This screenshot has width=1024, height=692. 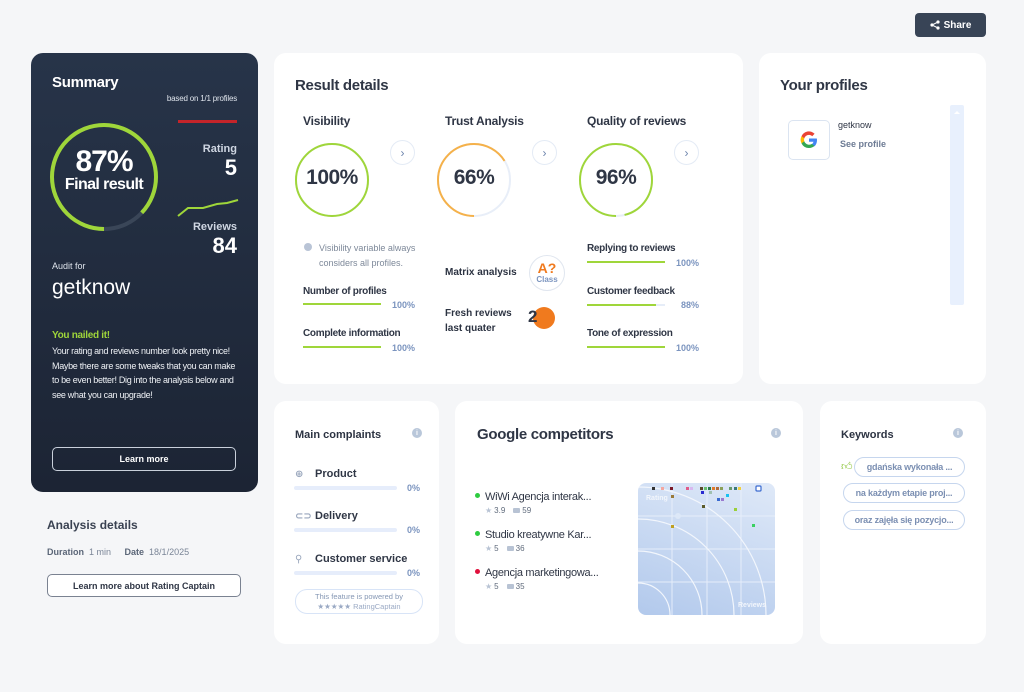 What do you see at coordinates (219, 149) in the screenshot?
I see `rating-label: Rating` at bounding box center [219, 149].